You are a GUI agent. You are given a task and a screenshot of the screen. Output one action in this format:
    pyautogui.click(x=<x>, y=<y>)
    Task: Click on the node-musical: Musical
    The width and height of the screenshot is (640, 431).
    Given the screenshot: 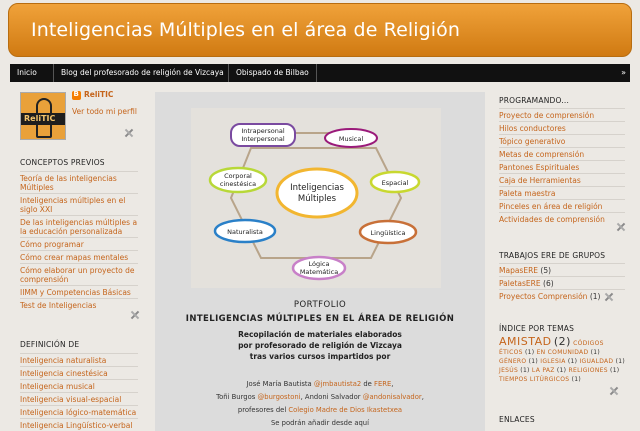 What is the action you would take?
    pyautogui.click(x=351, y=138)
    